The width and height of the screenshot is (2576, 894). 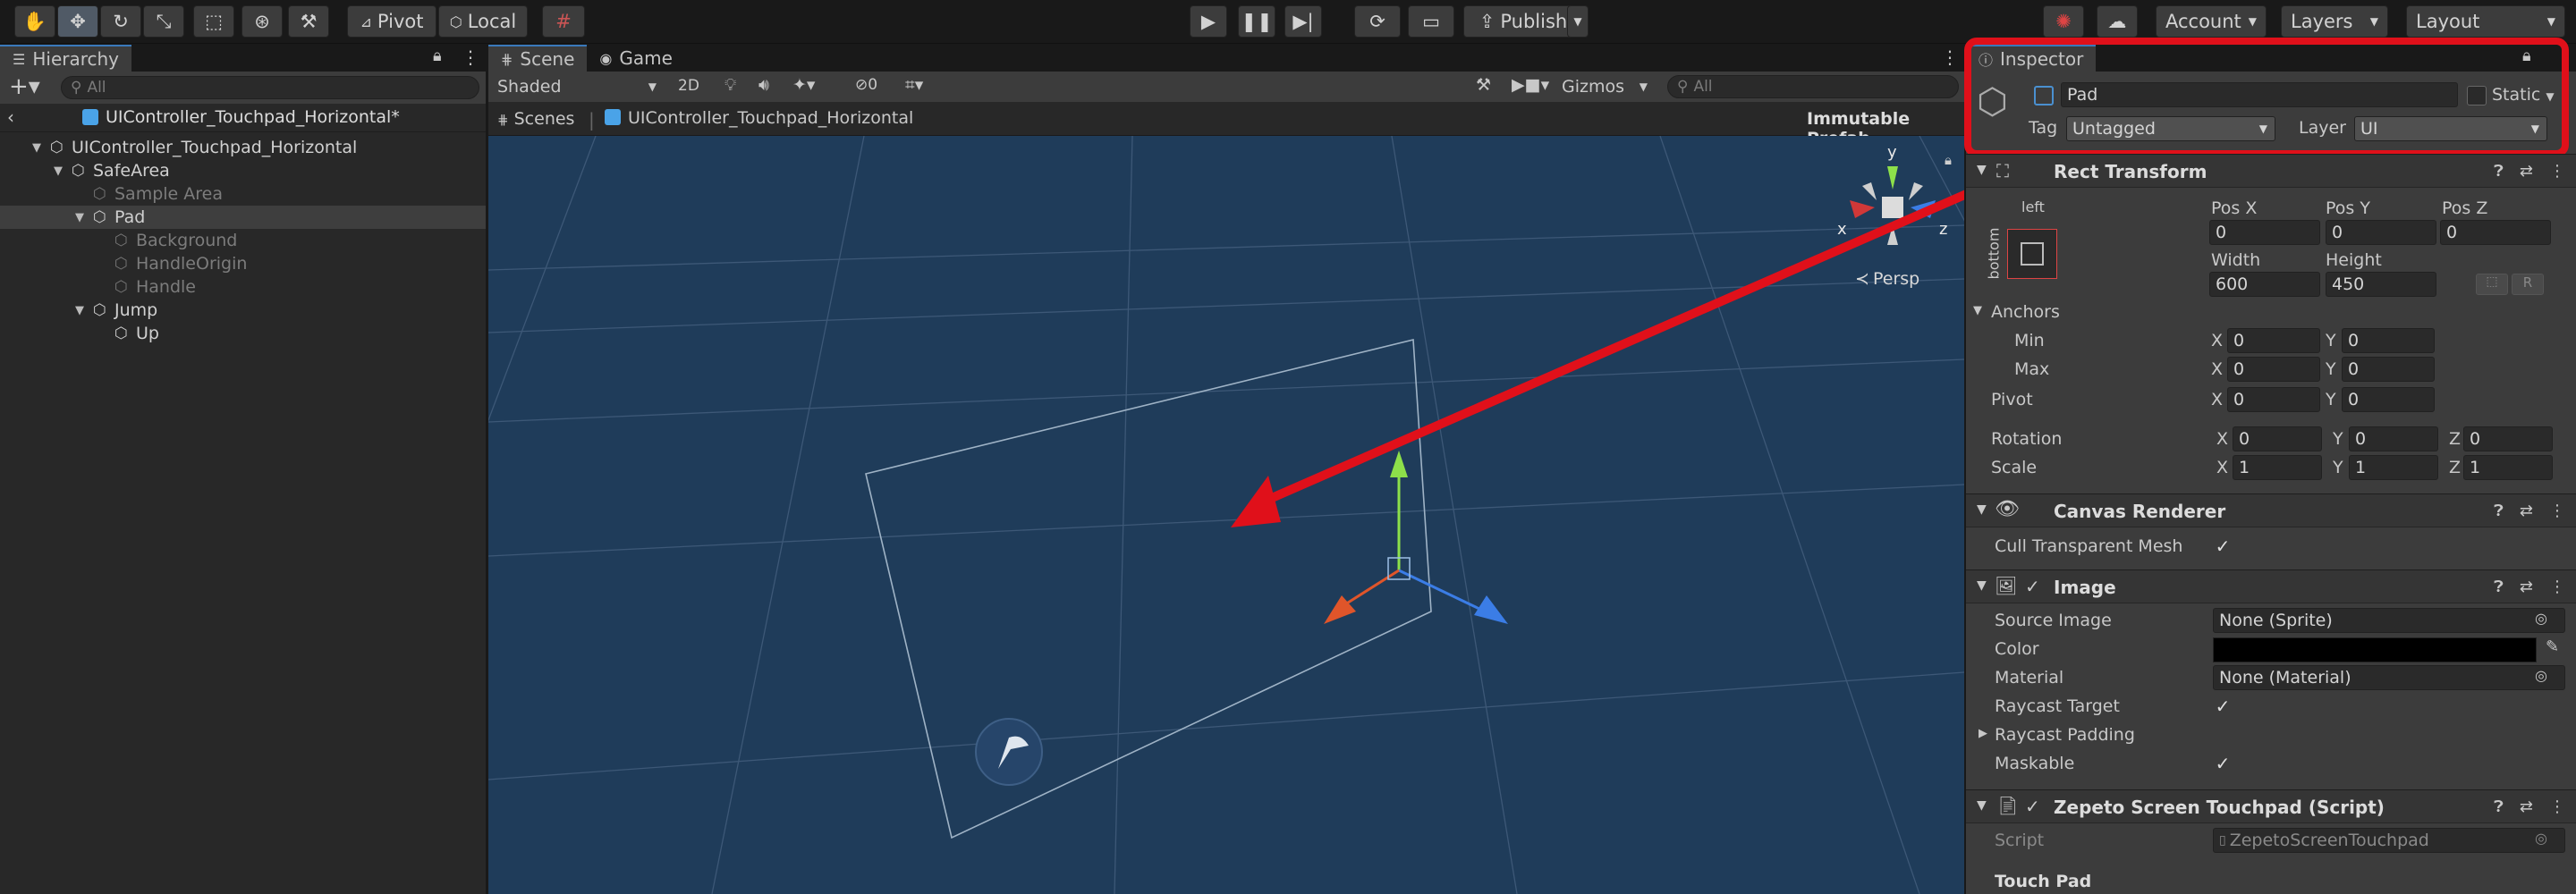 I want to click on move-gizmo-z, so click(x=1440, y=590).